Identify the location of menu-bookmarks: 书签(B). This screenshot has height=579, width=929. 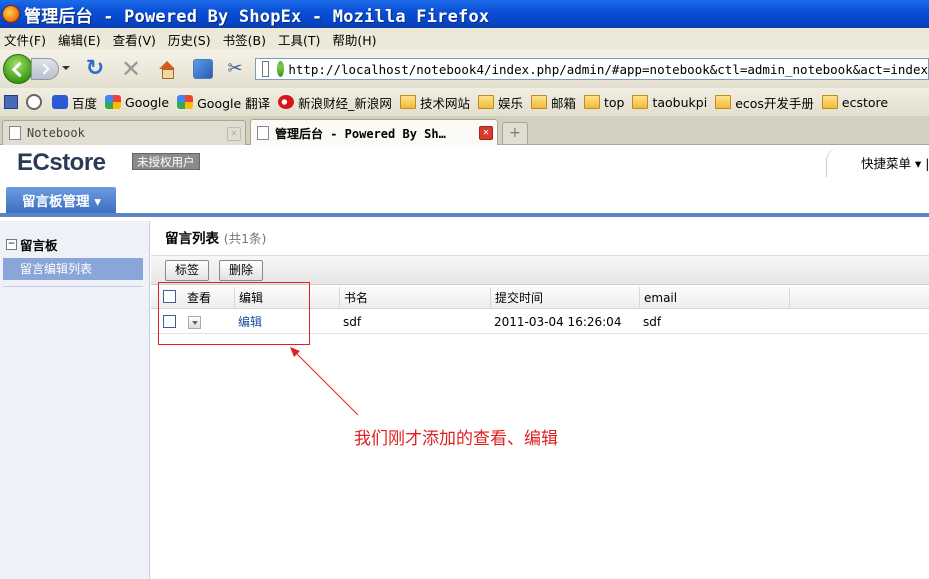
(246, 39).